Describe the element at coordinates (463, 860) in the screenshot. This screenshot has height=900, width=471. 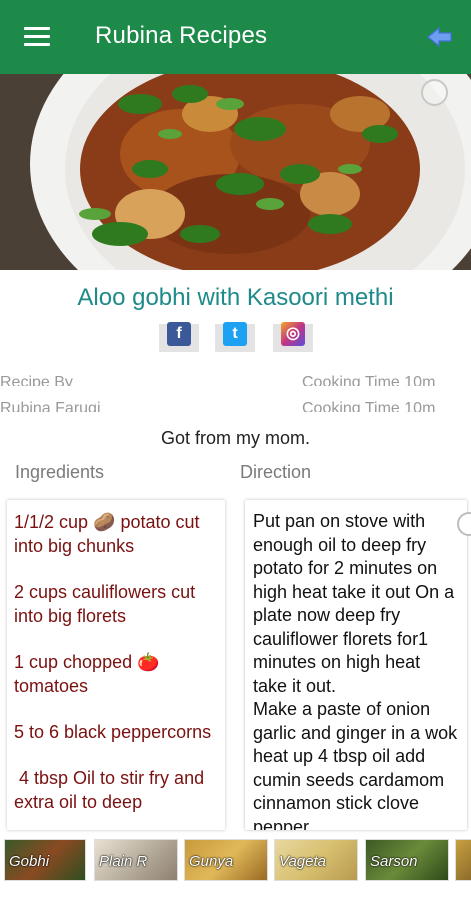
I see `related-recipe-thumb` at that location.